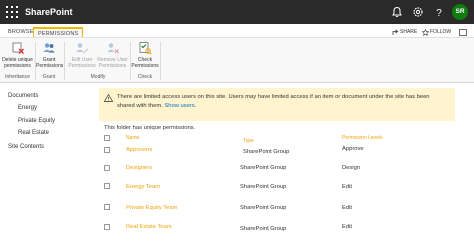  Describe the element at coordinates (237, 30) in the screenshot. I see `ribbon-tab-bar: BROWSE PERMISSIONS SHARE FOLLOW` at that location.